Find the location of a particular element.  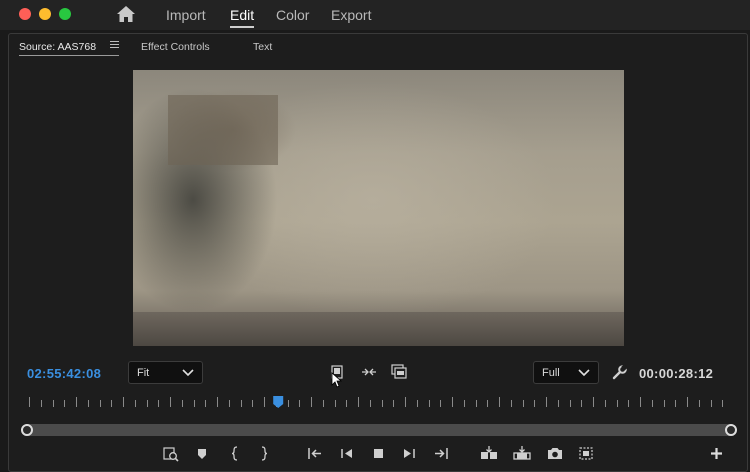

zoom-scroll-bar is located at coordinates (379, 430).